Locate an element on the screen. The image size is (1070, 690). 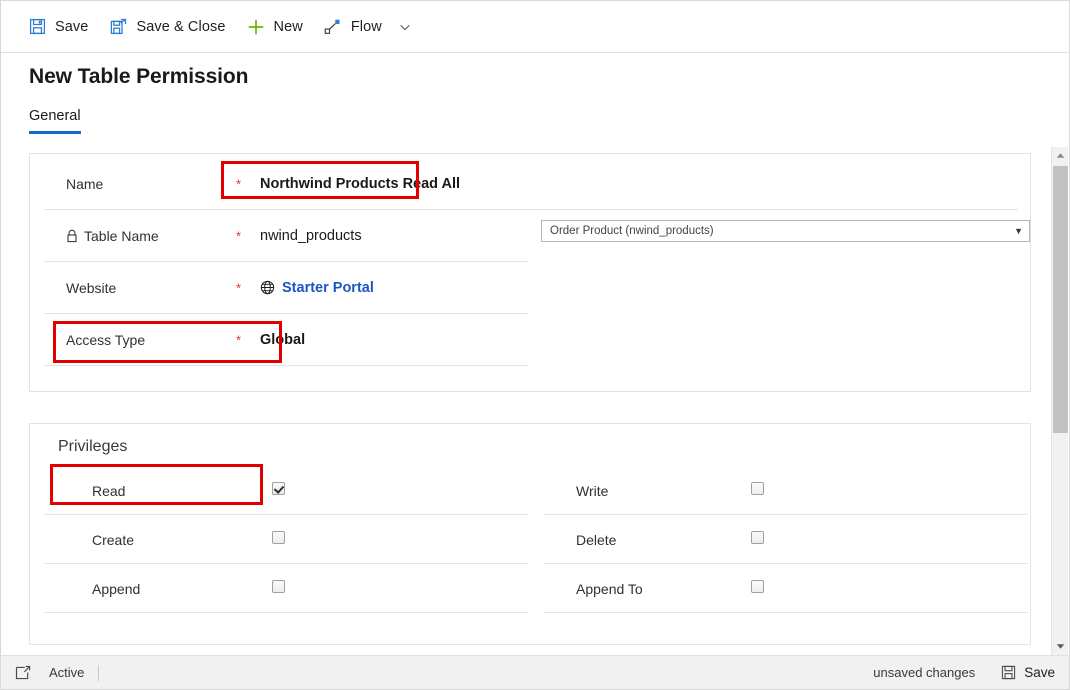
popout-icon is located at coordinates (23, 673).